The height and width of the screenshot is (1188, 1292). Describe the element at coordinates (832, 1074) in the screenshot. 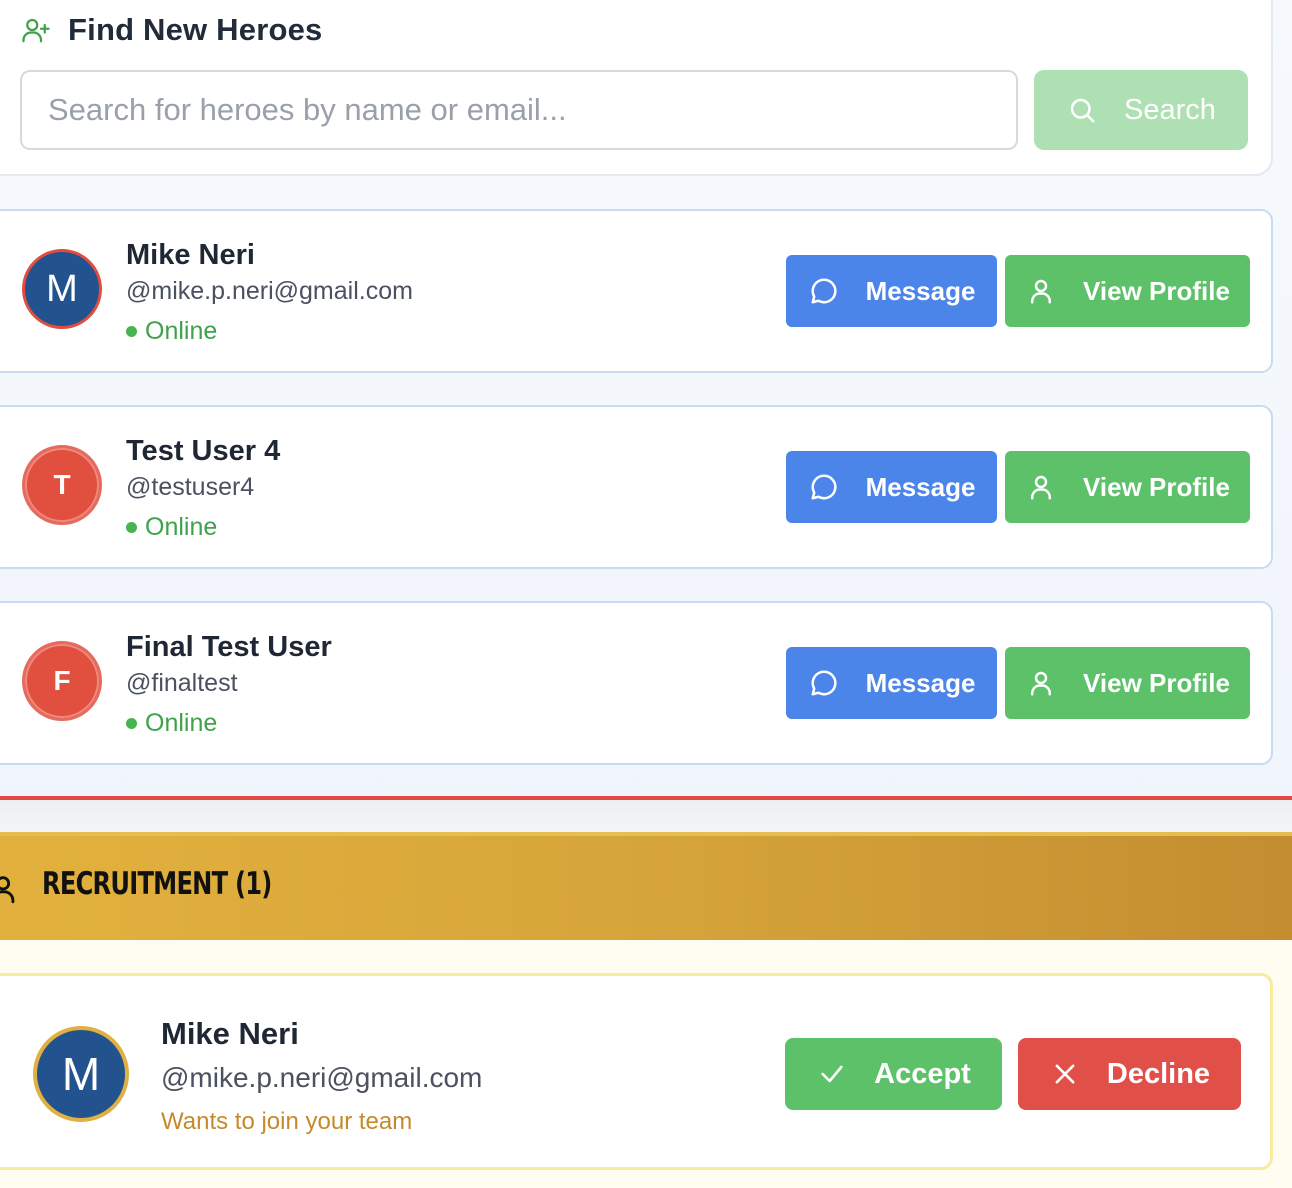

I see `check-icon` at that location.